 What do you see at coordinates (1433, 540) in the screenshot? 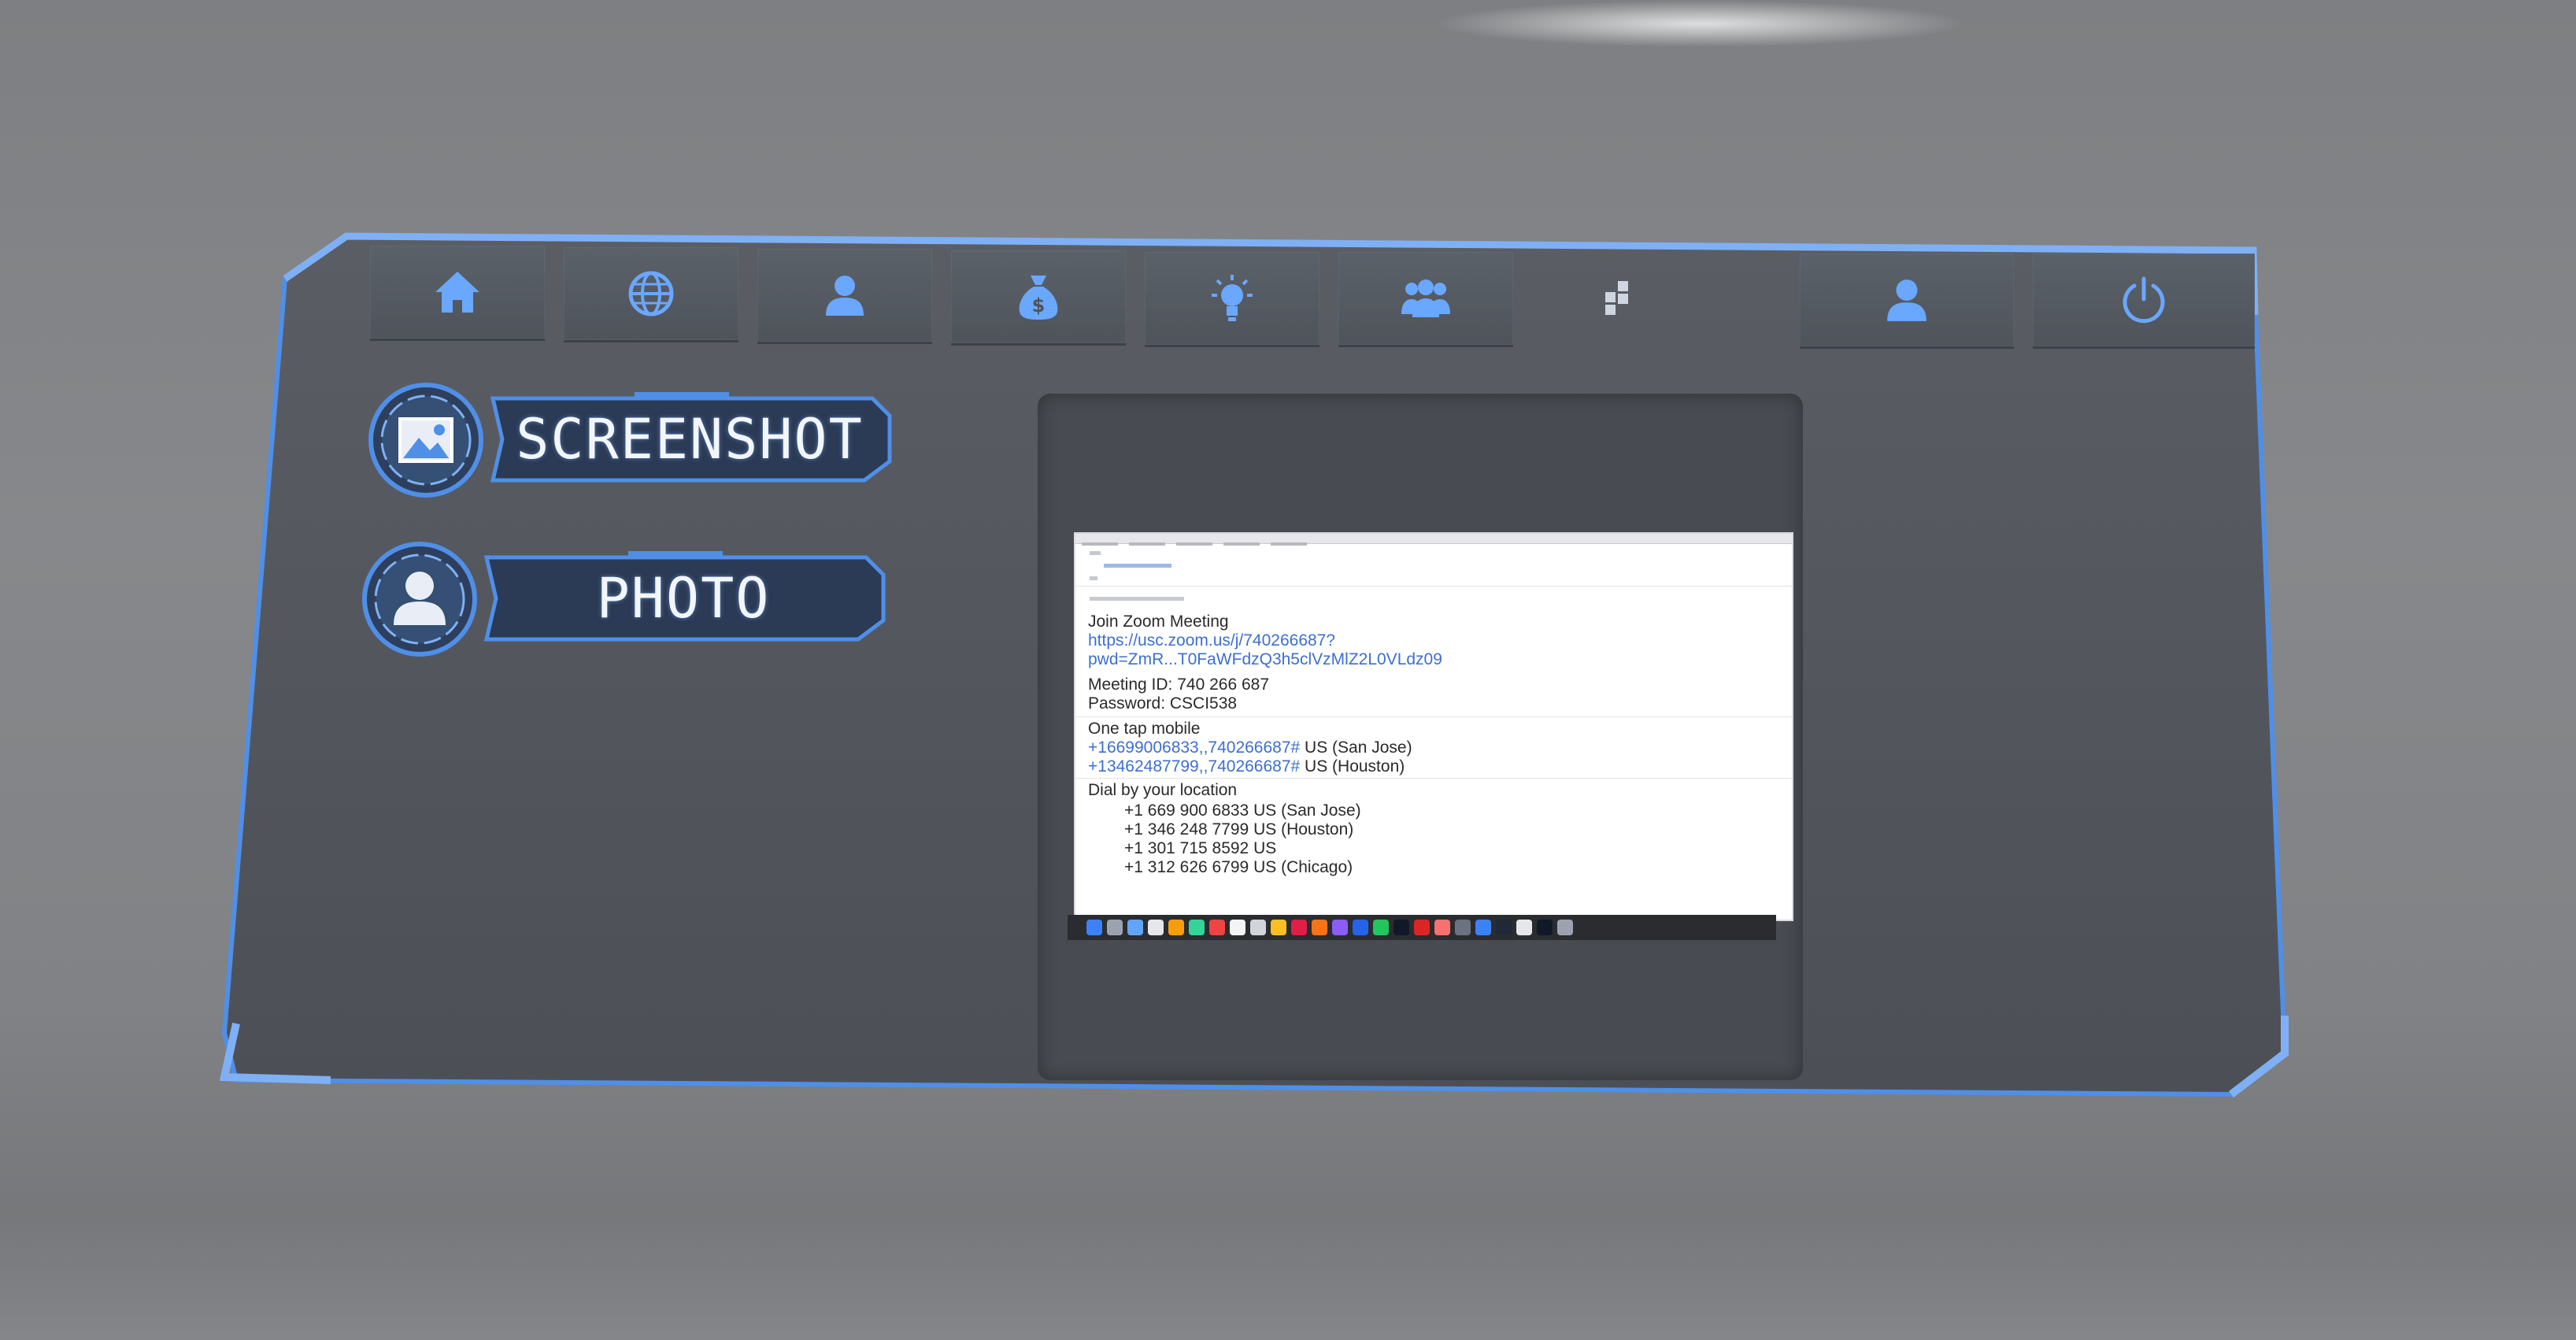
I see `captured-menubar` at bounding box center [1433, 540].